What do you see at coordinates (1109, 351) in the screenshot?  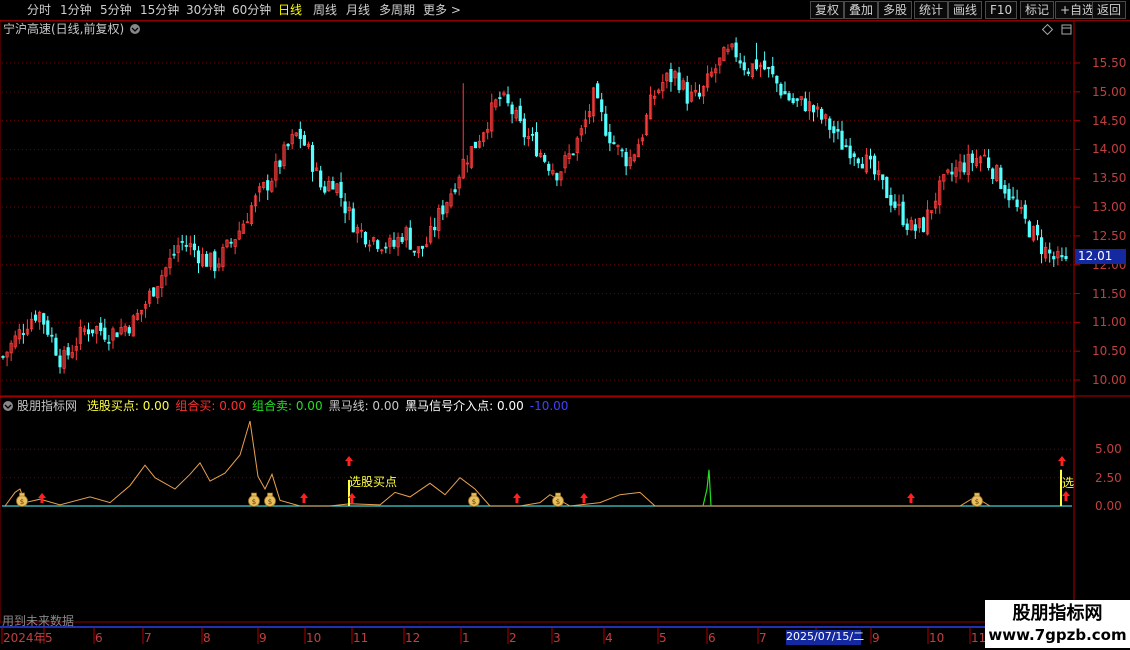 I see `price-tick: 10.50` at bounding box center [1109, 351].